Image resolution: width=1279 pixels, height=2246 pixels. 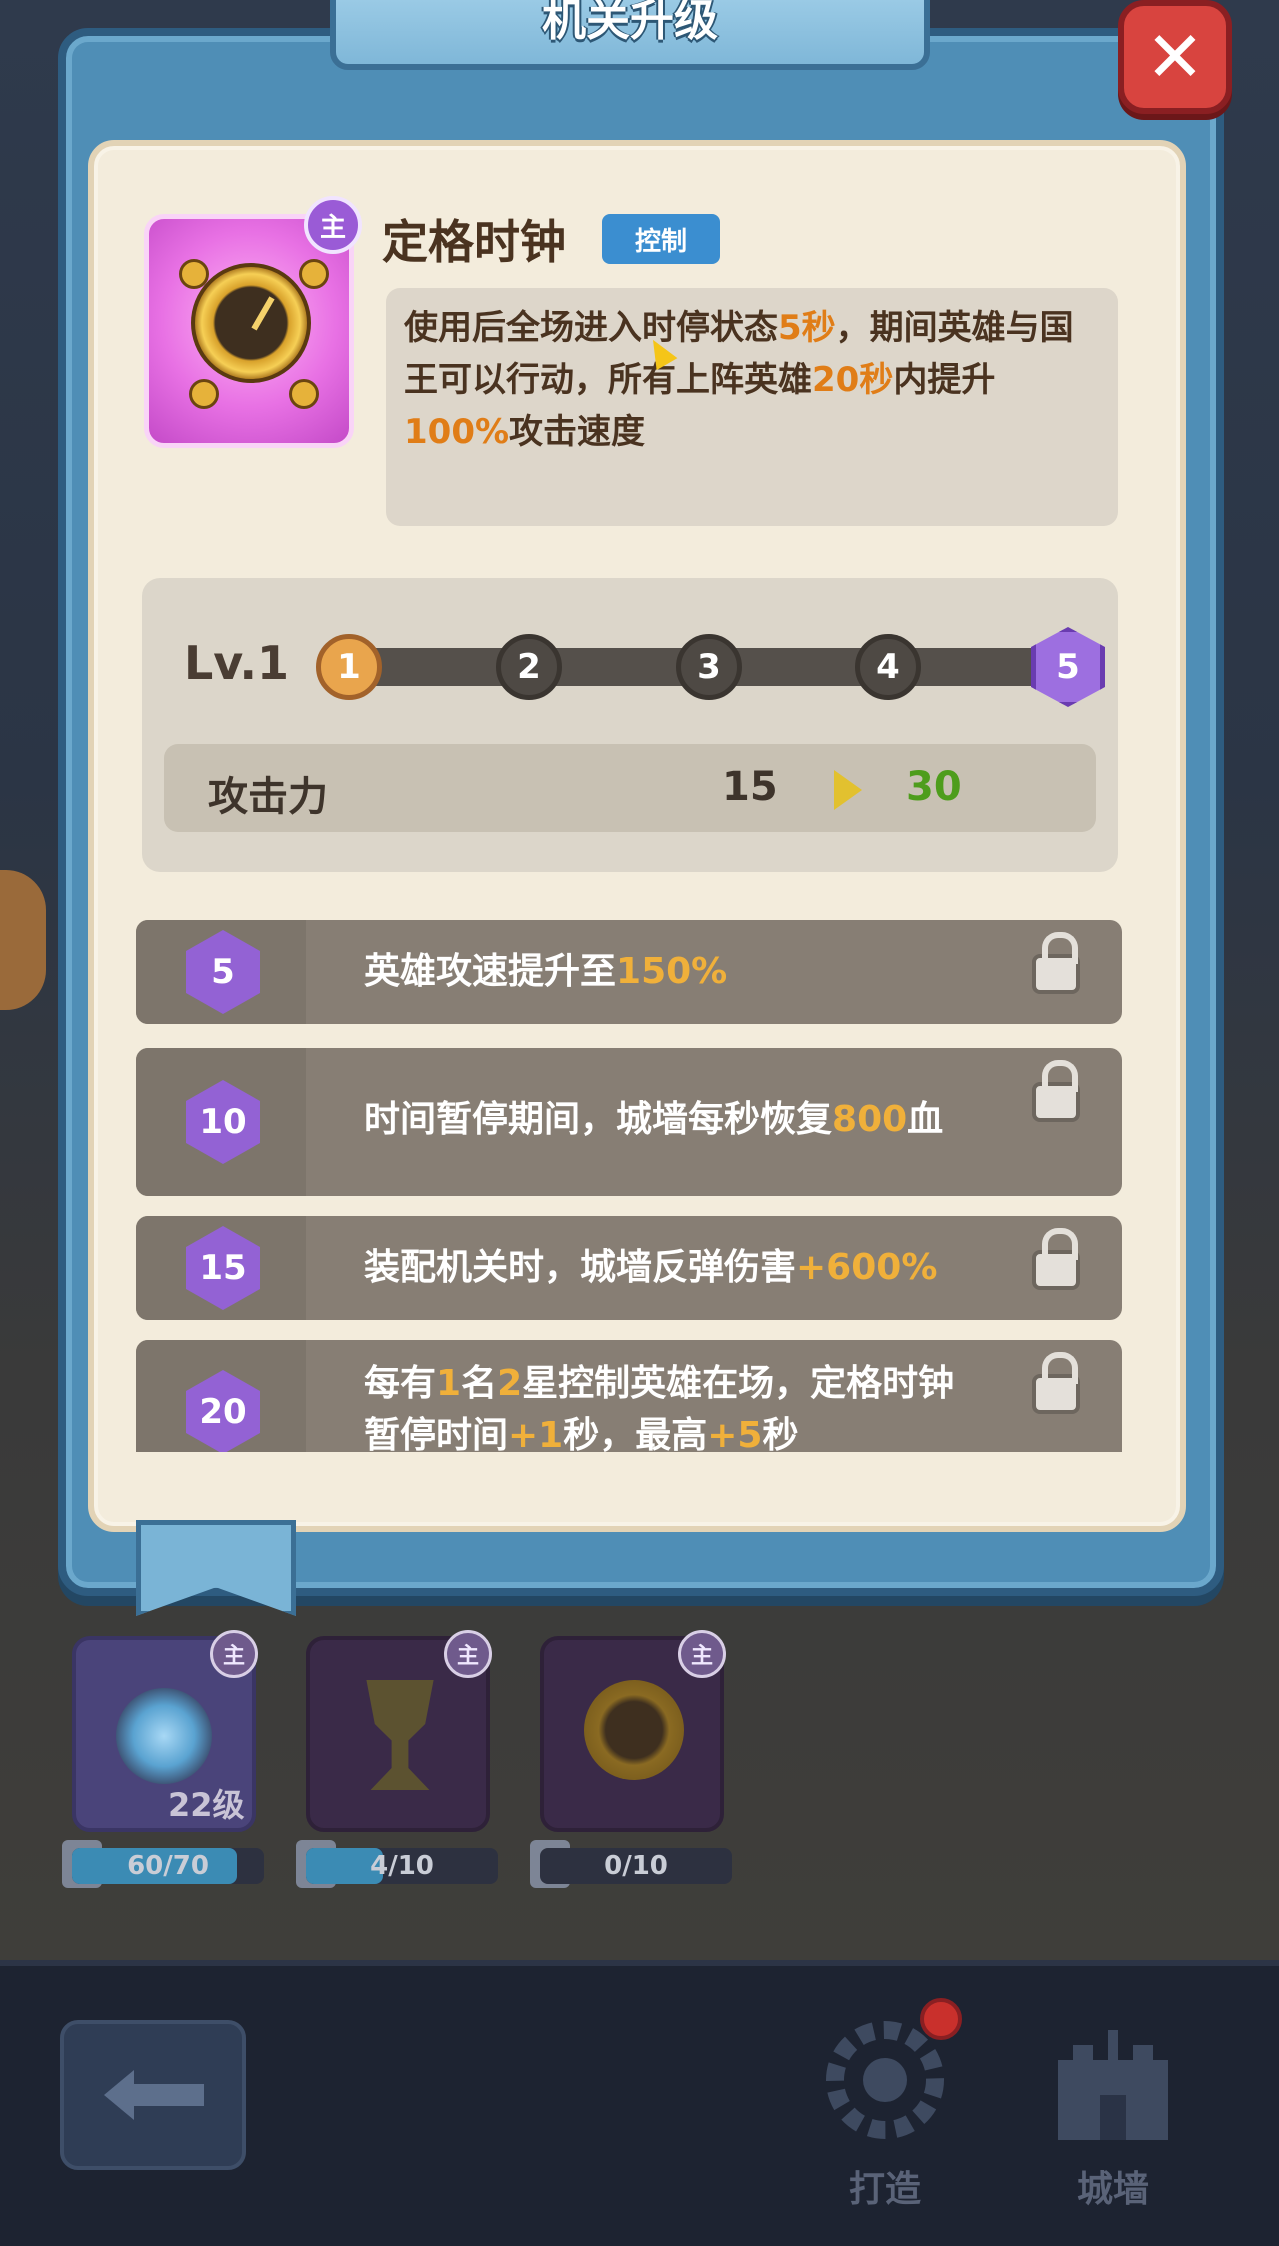 I want to click on level-node-1: 1, so click(x=349, y=667).